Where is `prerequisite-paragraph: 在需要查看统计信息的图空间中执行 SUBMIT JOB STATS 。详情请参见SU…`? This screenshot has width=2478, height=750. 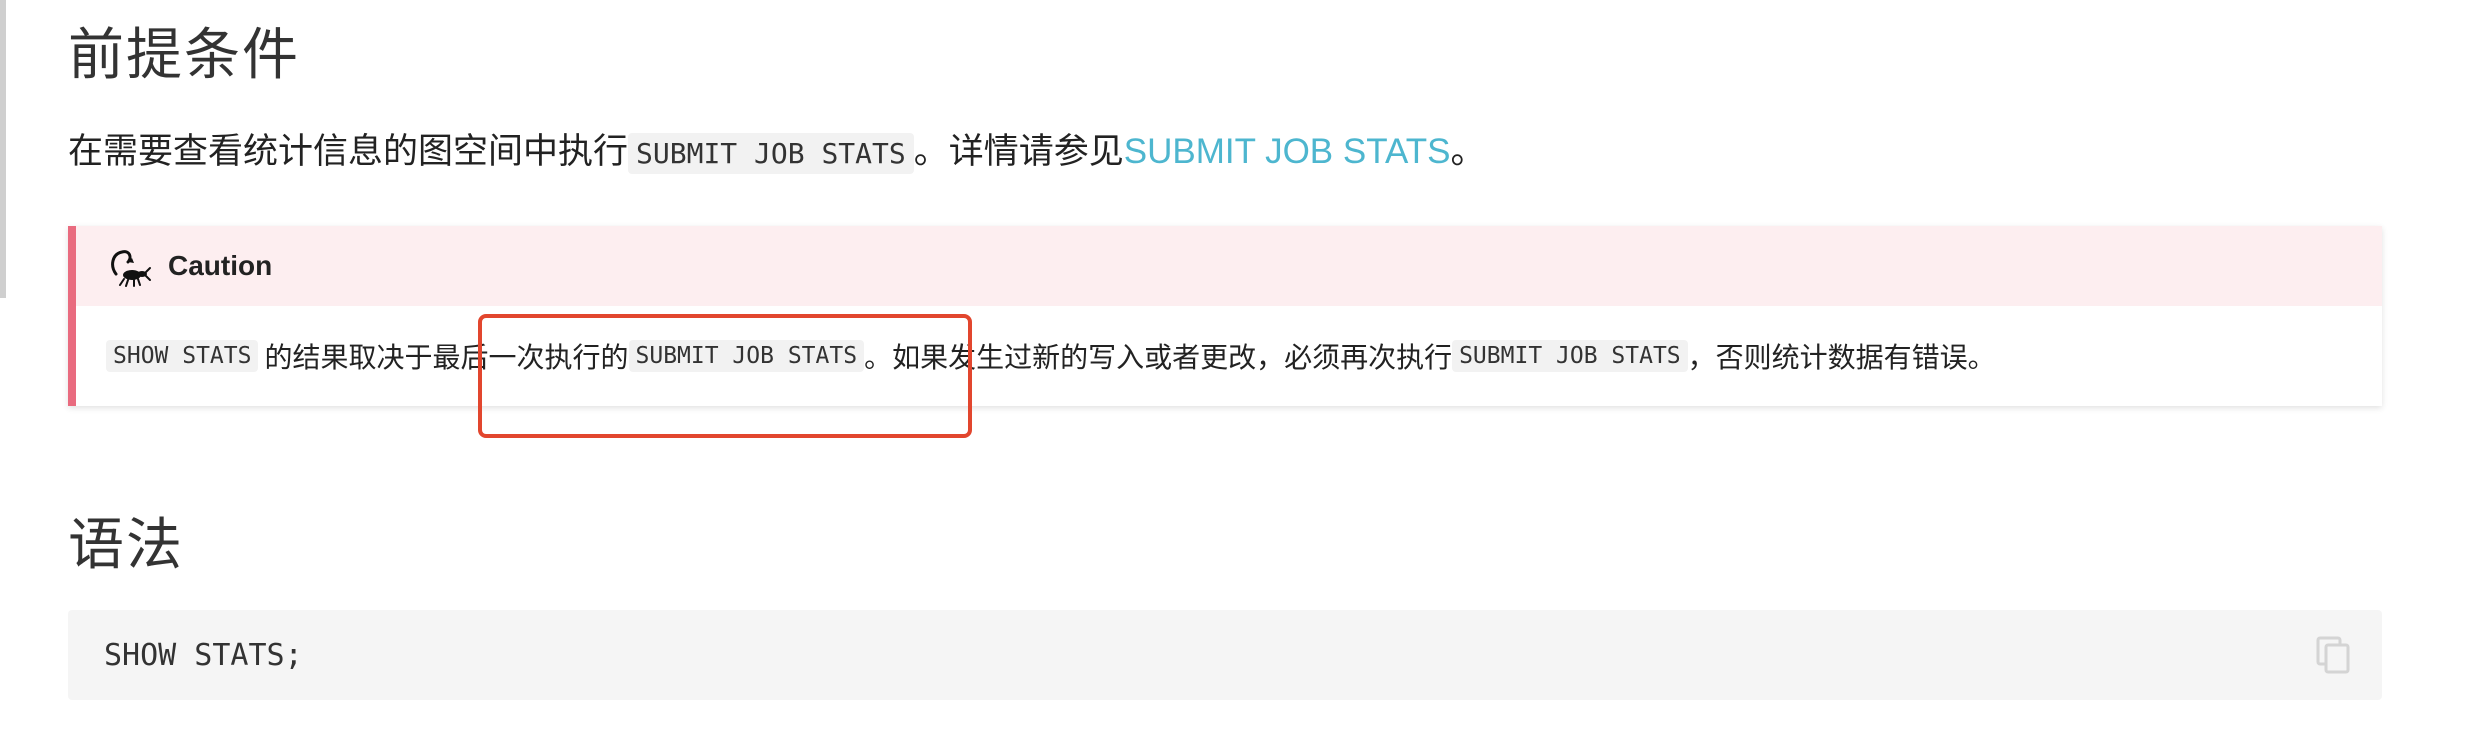 prerequisite-paragraph: 在需要查看统计信息的图空间中执行 SUBMIT JOB STATS 。详情请参见SU… is located at coordinates (776, 153).